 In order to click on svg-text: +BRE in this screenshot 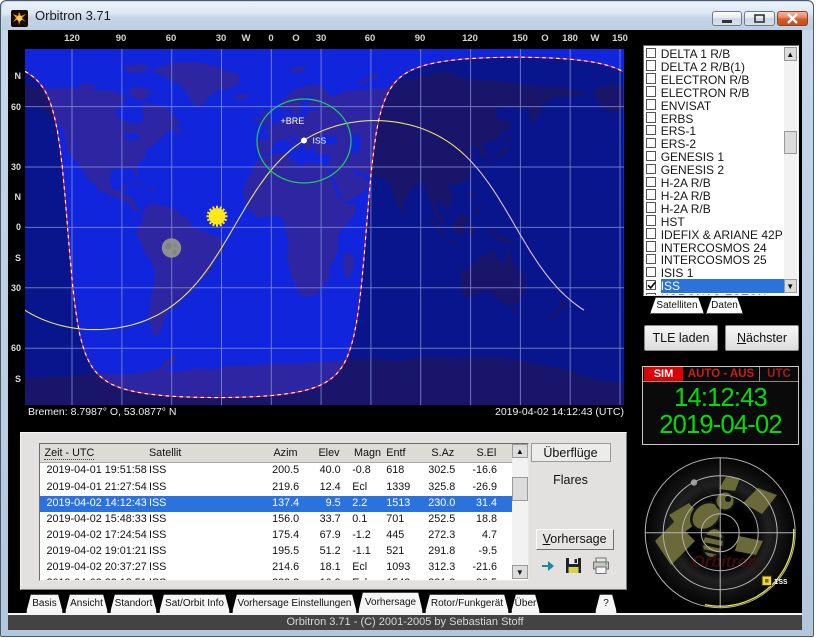, I will do `click(292, 121)`.